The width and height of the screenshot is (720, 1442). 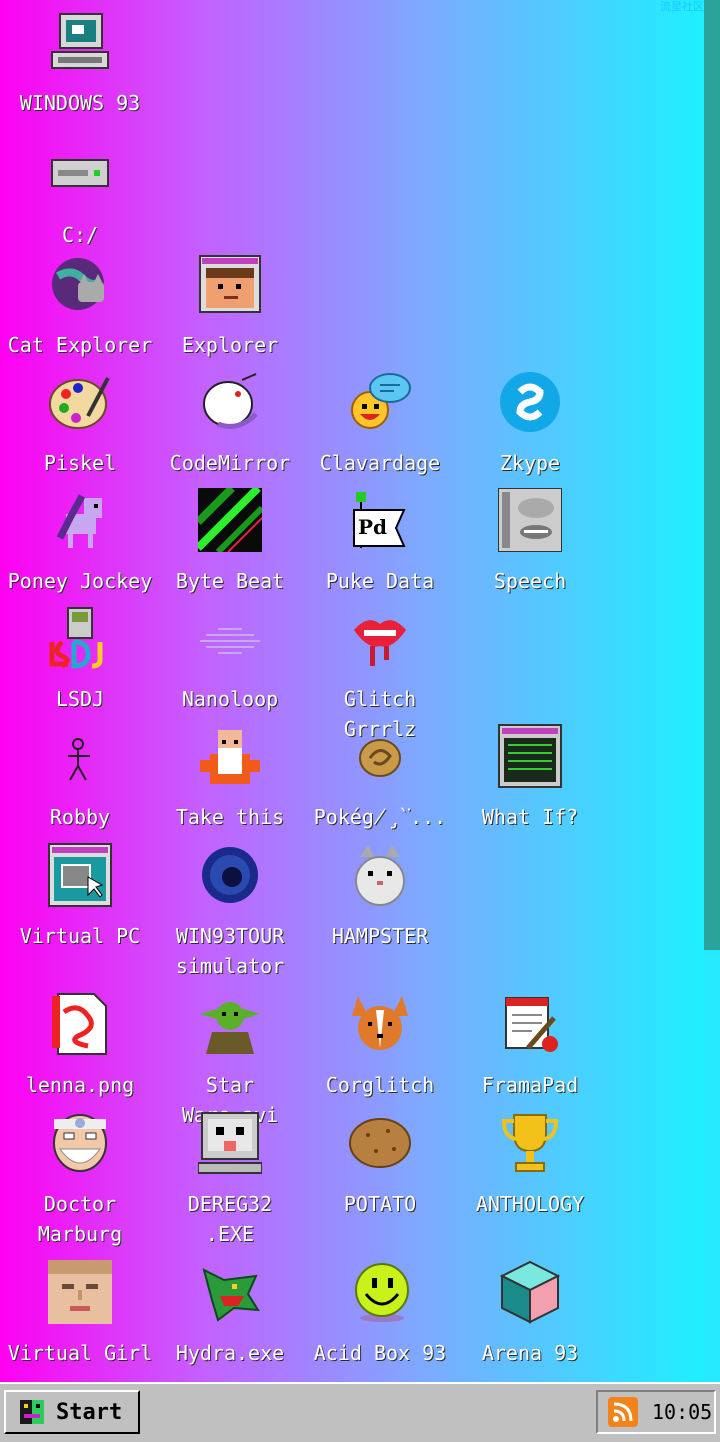 I want to click on desktop-icon-lsdj: LSDJ, so click(x=80, y=660).